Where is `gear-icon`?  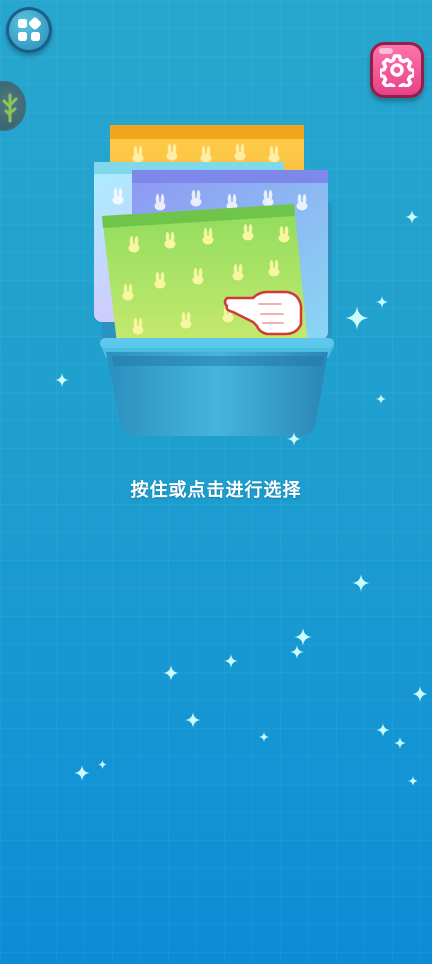
gear-icon is located at coordinates (397, 70).